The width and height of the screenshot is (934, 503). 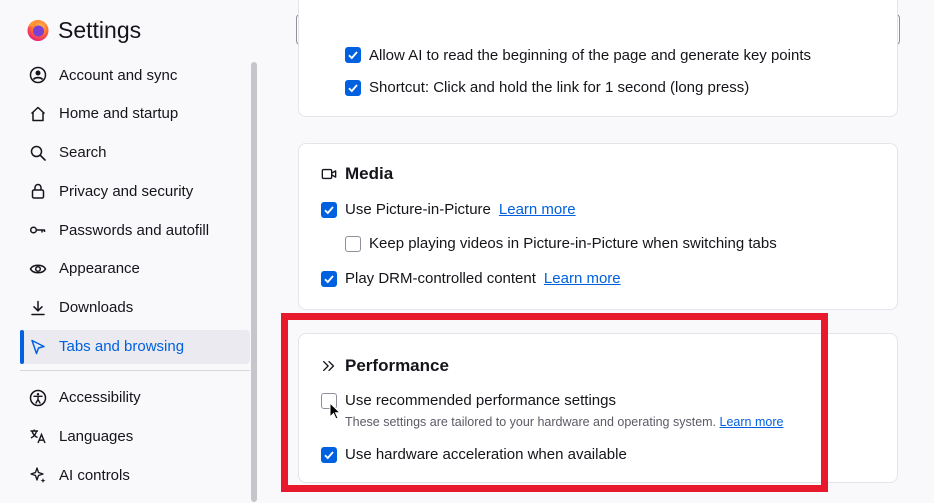 What do you see at coordinates (582, 278) in the screenshot?
I see `drm-learn-more-link: Learn more` at bounding box center [582, 278].